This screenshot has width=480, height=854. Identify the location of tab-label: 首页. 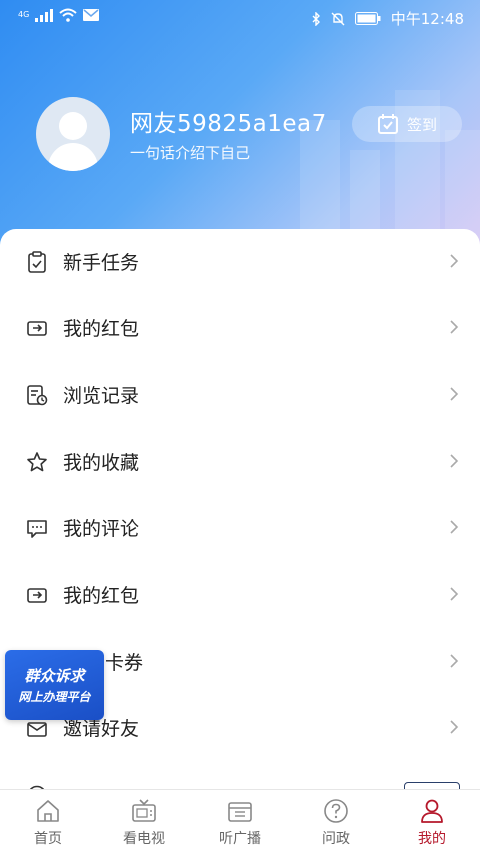
(48, 839).